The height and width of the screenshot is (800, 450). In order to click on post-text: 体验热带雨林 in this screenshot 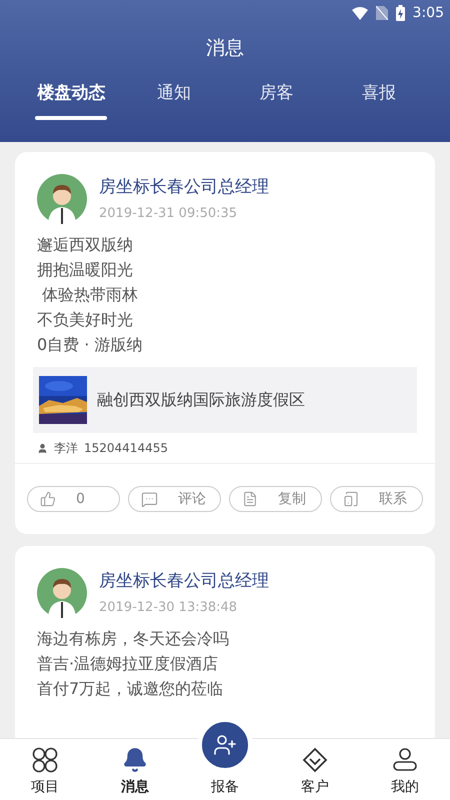, I will do `click(90, 295)`.